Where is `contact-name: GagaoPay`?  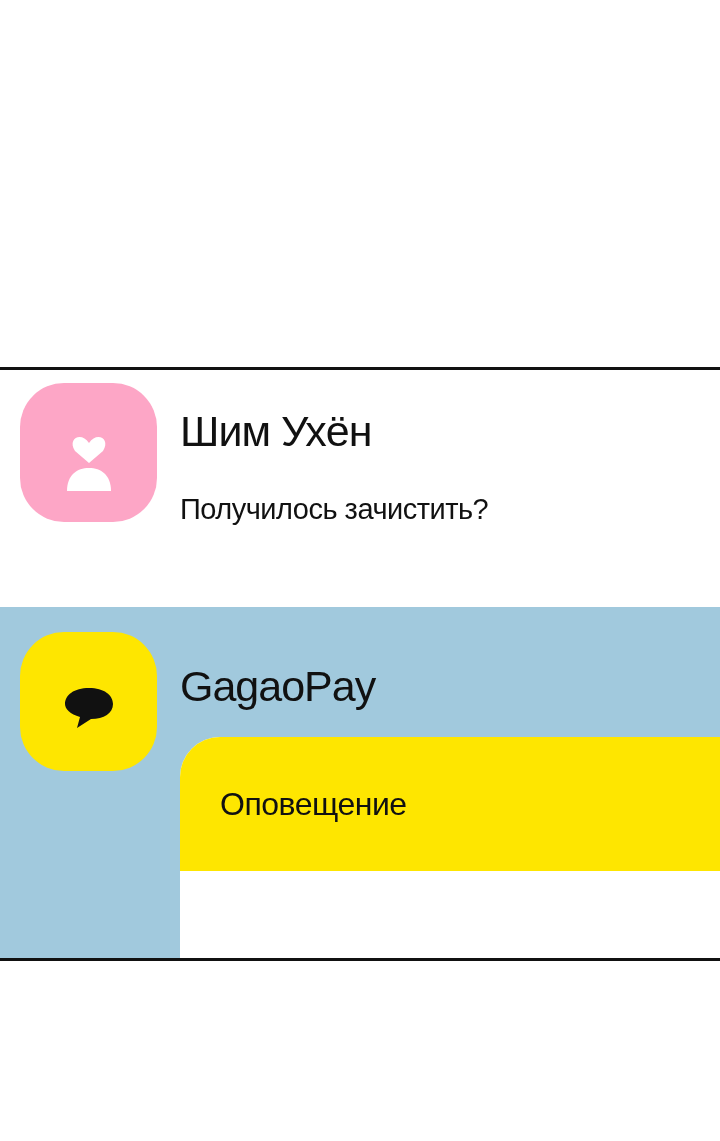
contact-name: GagaoPay is located at coordinates (278, 686).